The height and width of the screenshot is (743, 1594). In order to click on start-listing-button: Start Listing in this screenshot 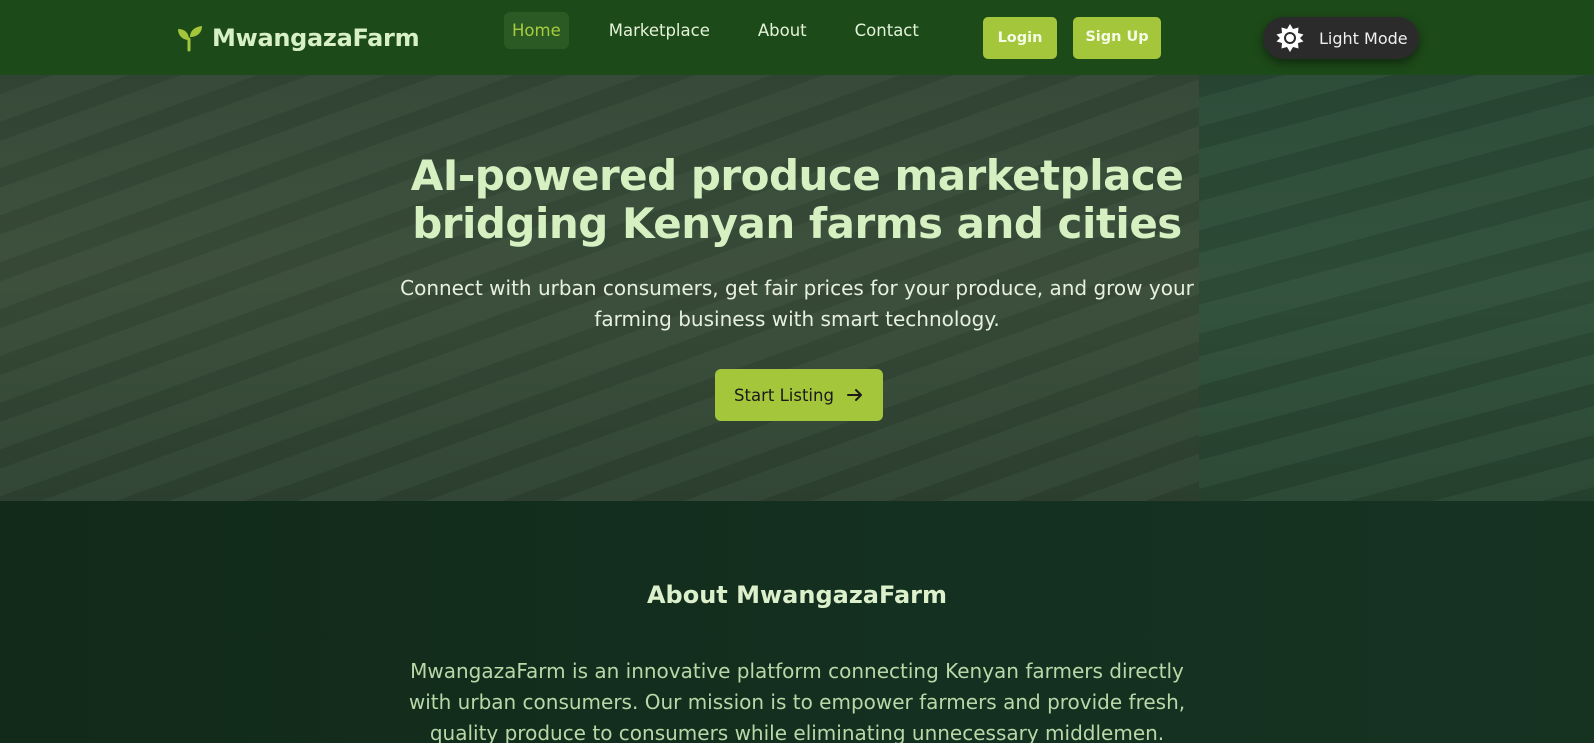, I will do `click(799, 395)`.